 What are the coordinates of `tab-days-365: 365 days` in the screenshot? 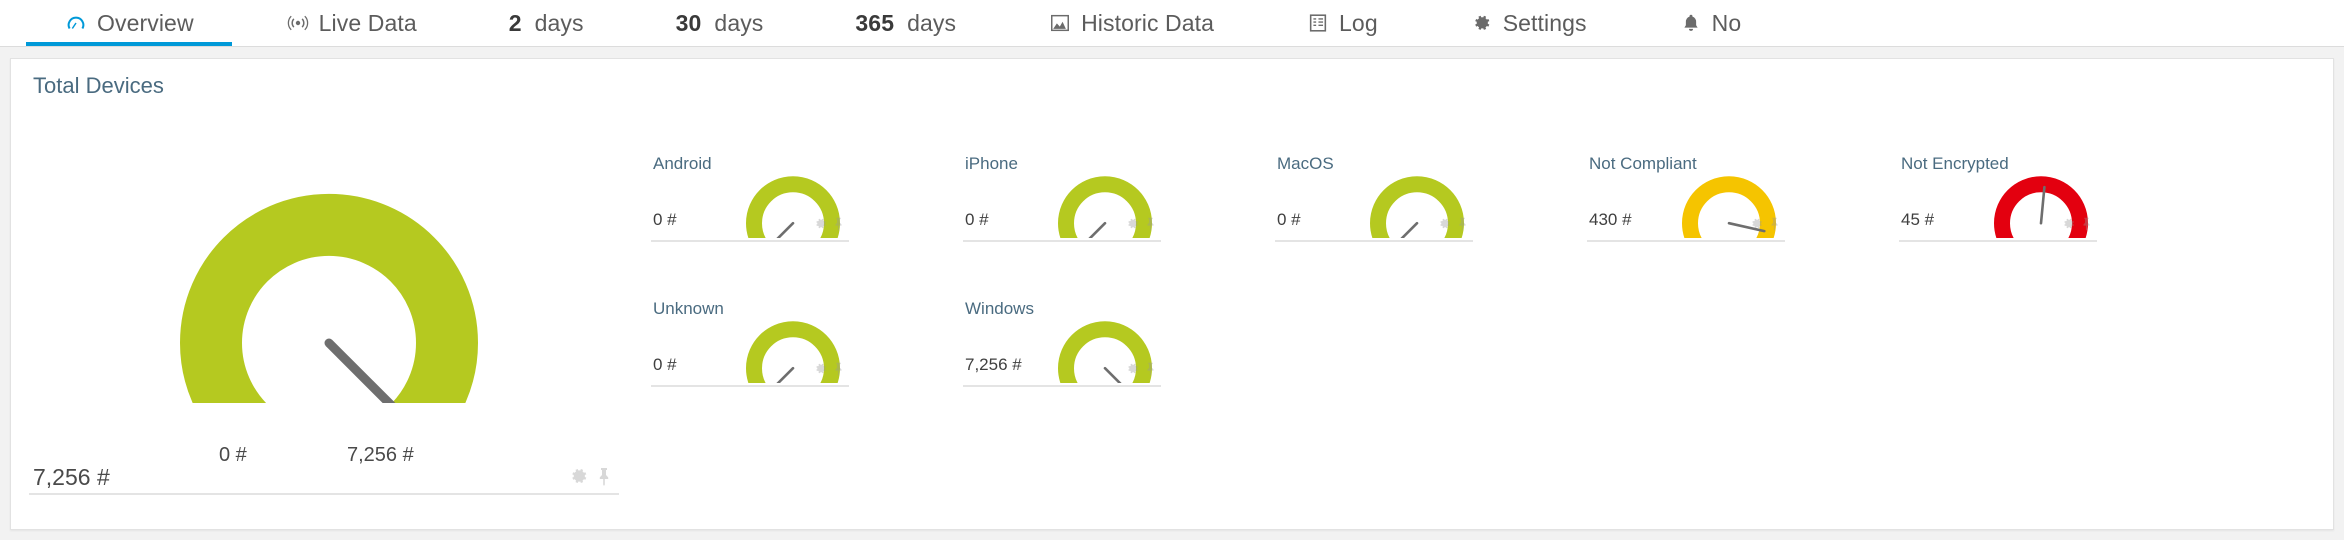 It's located at (905, 23).